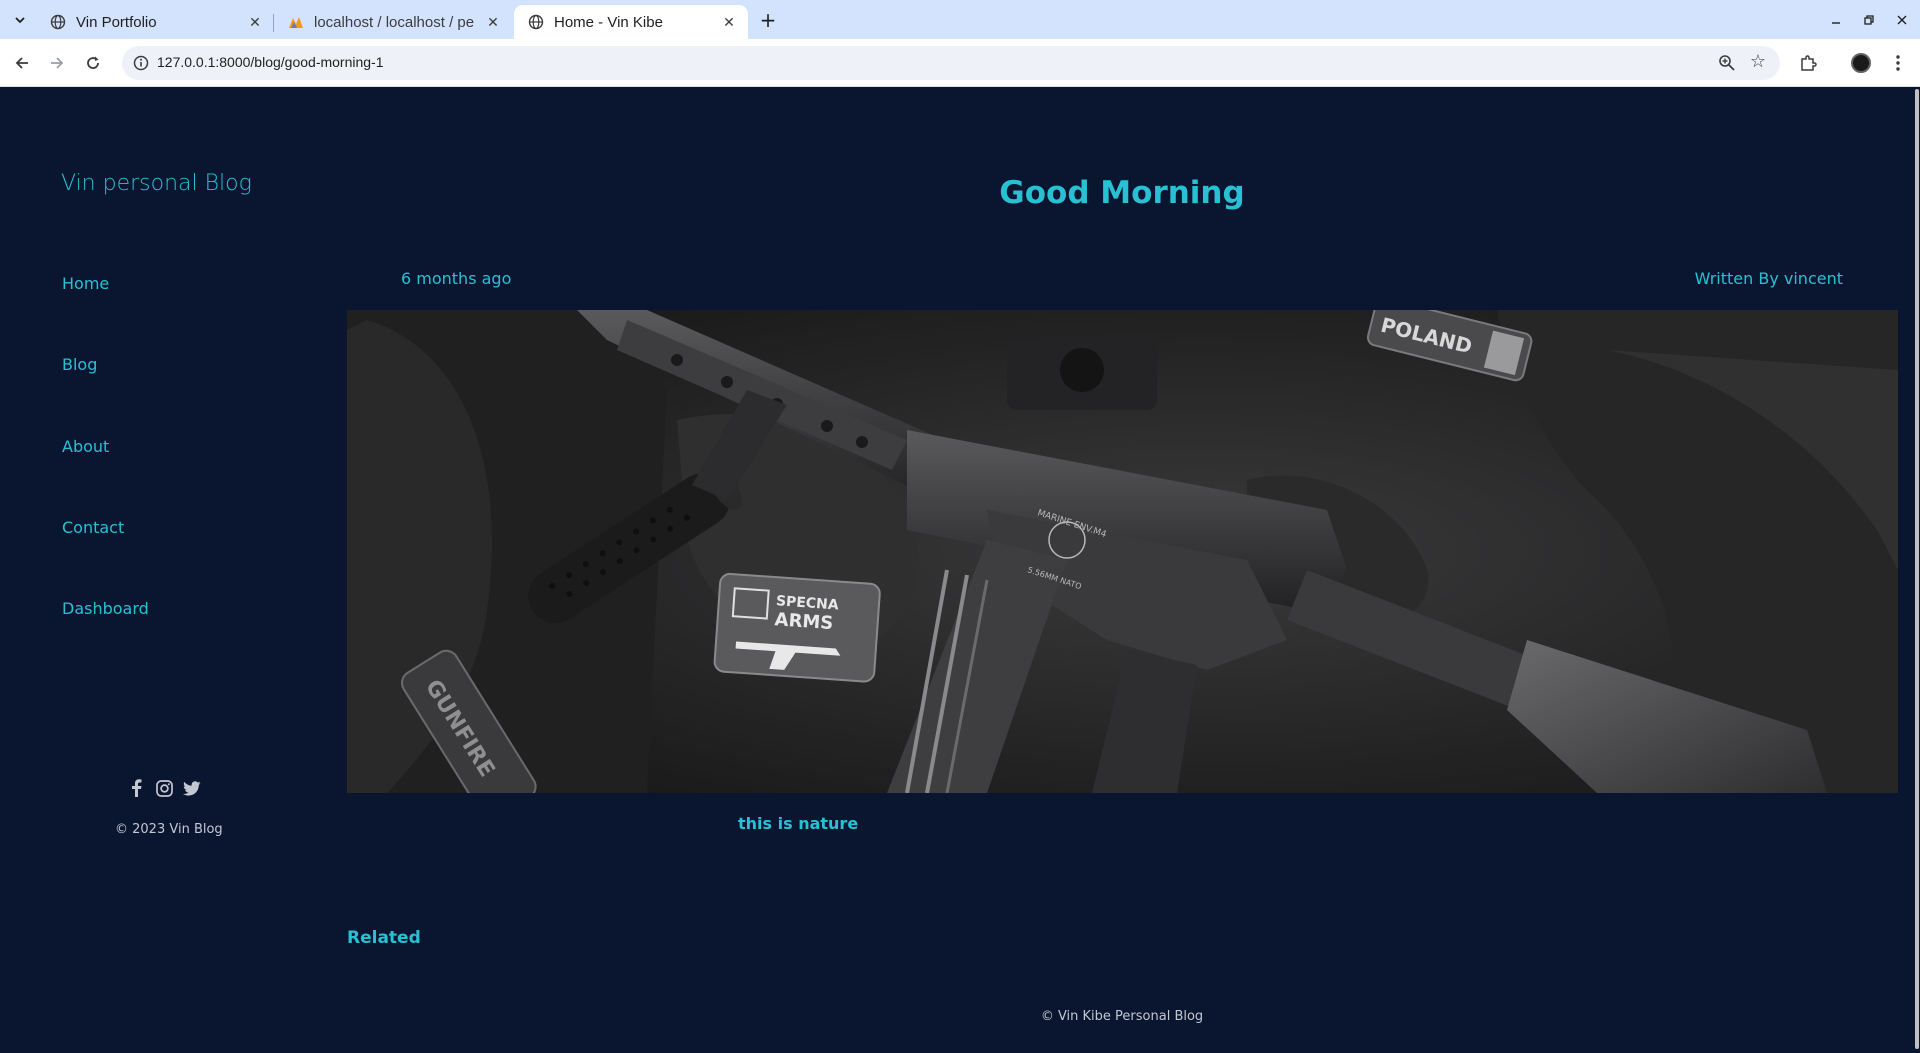 The image size is (1920, 1053). I want to click on sidebar-item-home: Home, so click(85, 283).